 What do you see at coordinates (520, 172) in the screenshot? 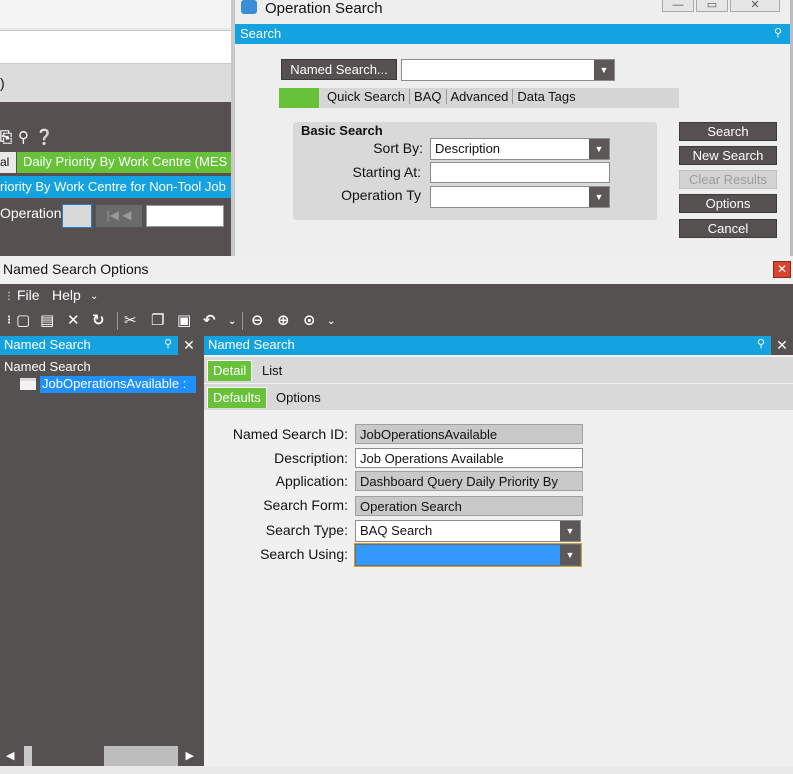
I see `starting-at-input` at bounding box center [520, 172].